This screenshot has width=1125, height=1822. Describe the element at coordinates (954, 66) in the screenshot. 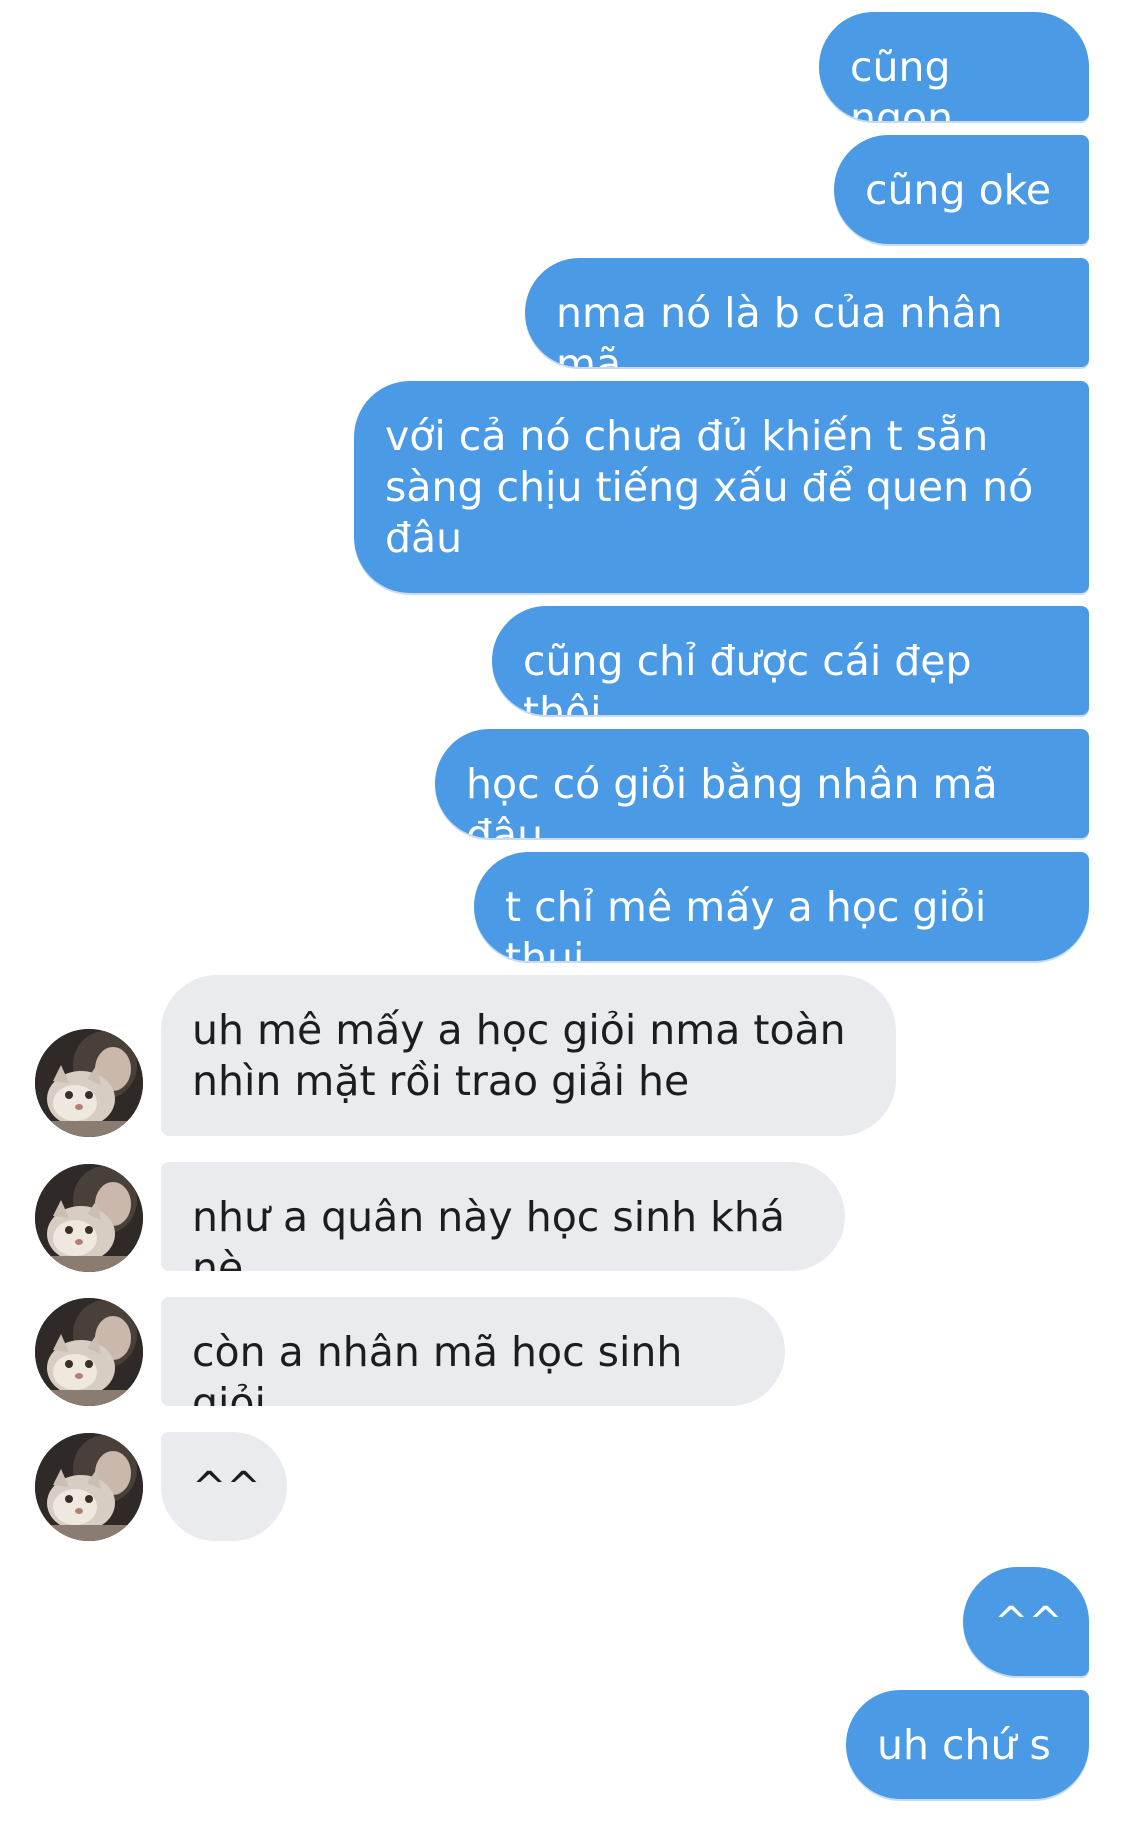

I see `outgoing-message: cũng ngon` at that location.